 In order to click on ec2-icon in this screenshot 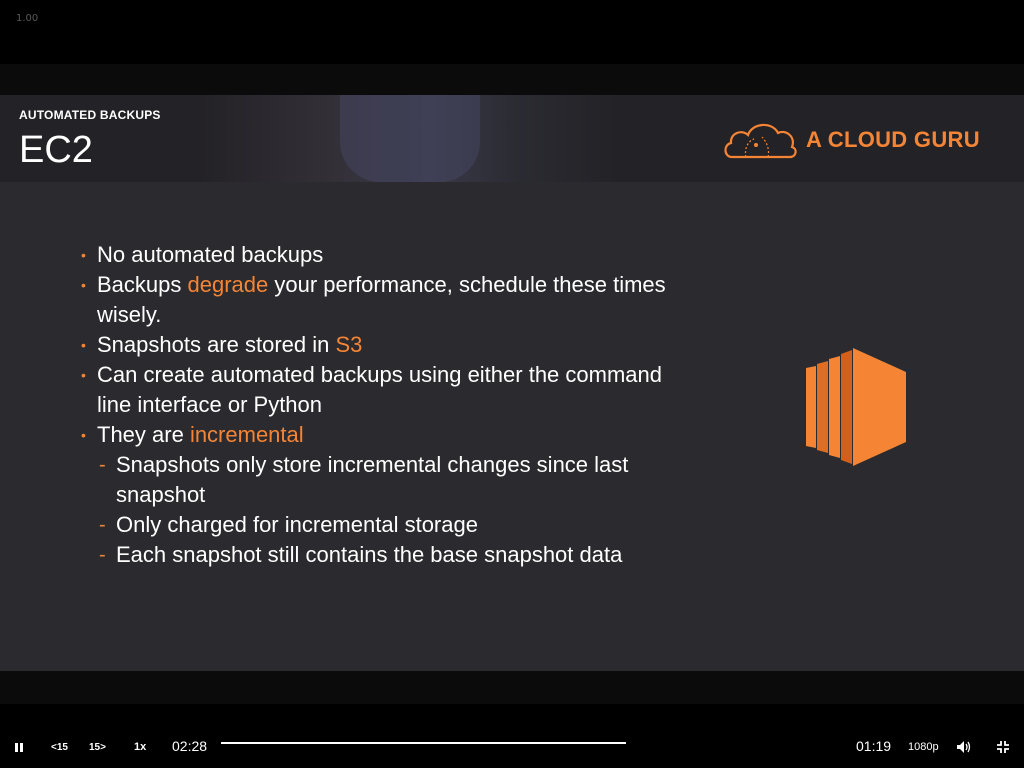, I will do `click(856, 407)`.